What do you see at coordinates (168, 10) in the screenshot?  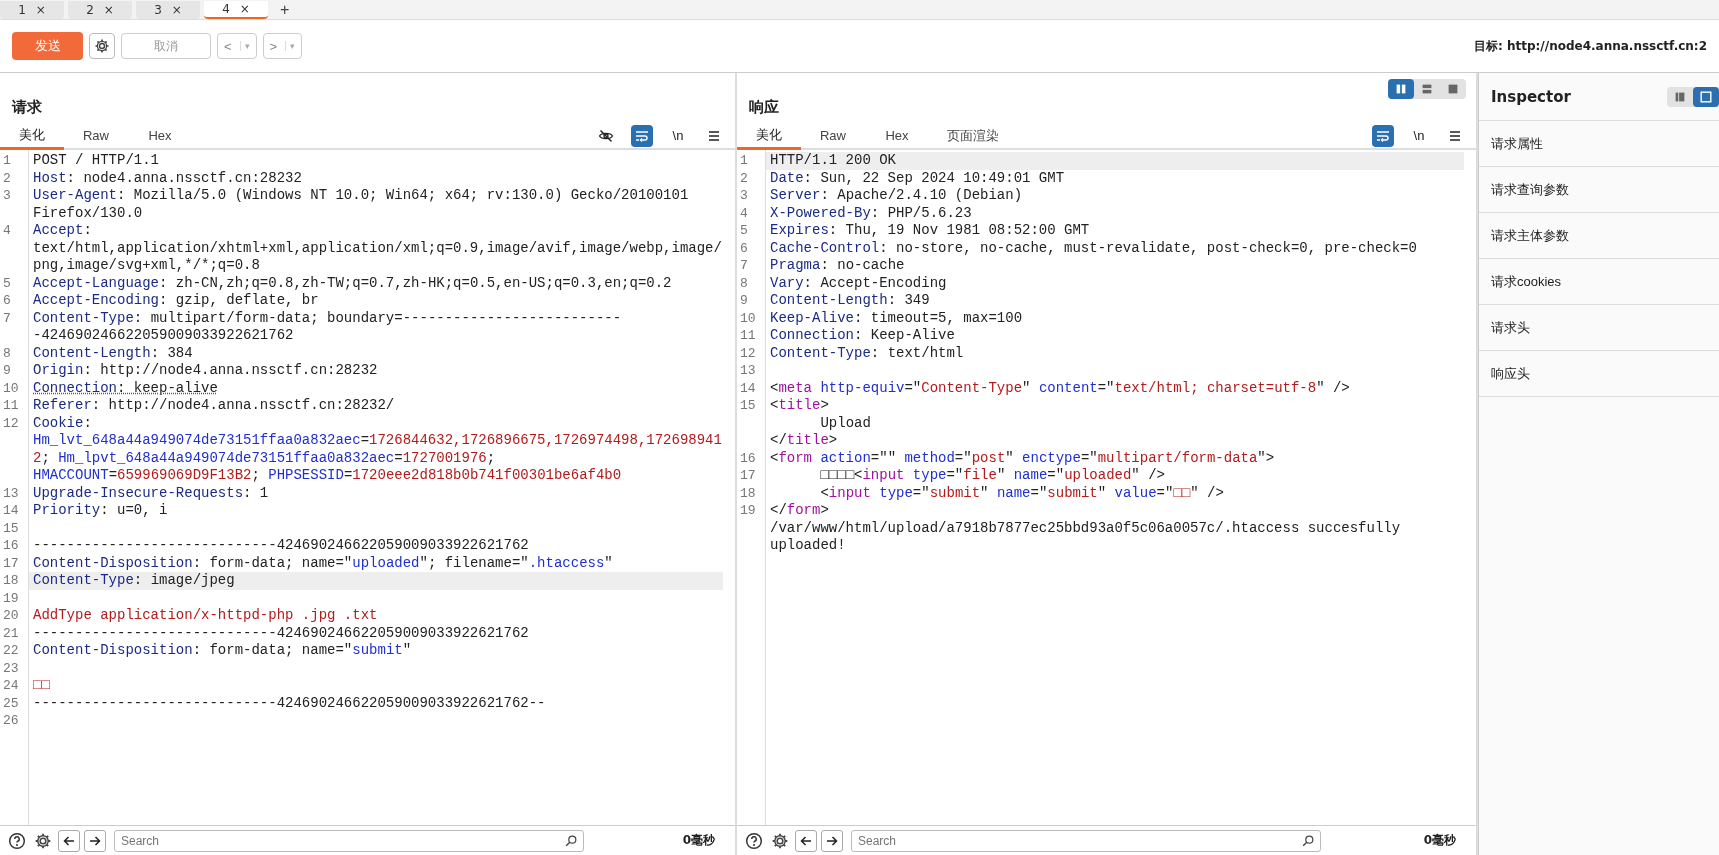 I see `request-tab: 3 ×` at bounding box center [168, 10].